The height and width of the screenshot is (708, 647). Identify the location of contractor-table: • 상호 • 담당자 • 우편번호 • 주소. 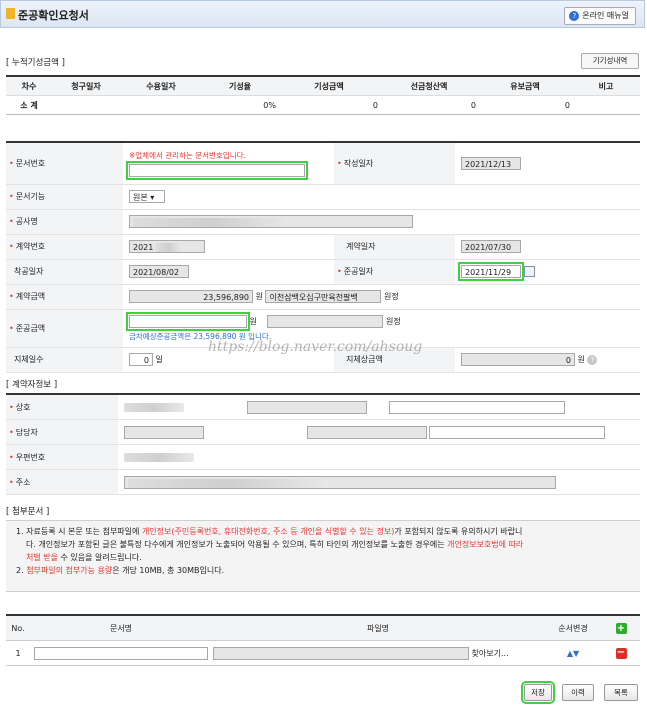
(323, 444).